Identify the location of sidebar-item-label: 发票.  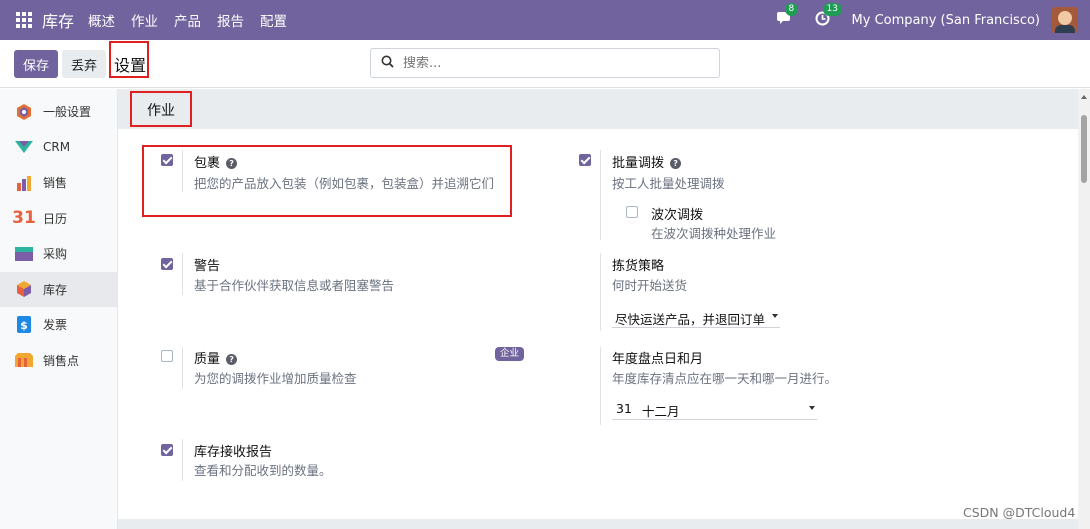
(55, 325).